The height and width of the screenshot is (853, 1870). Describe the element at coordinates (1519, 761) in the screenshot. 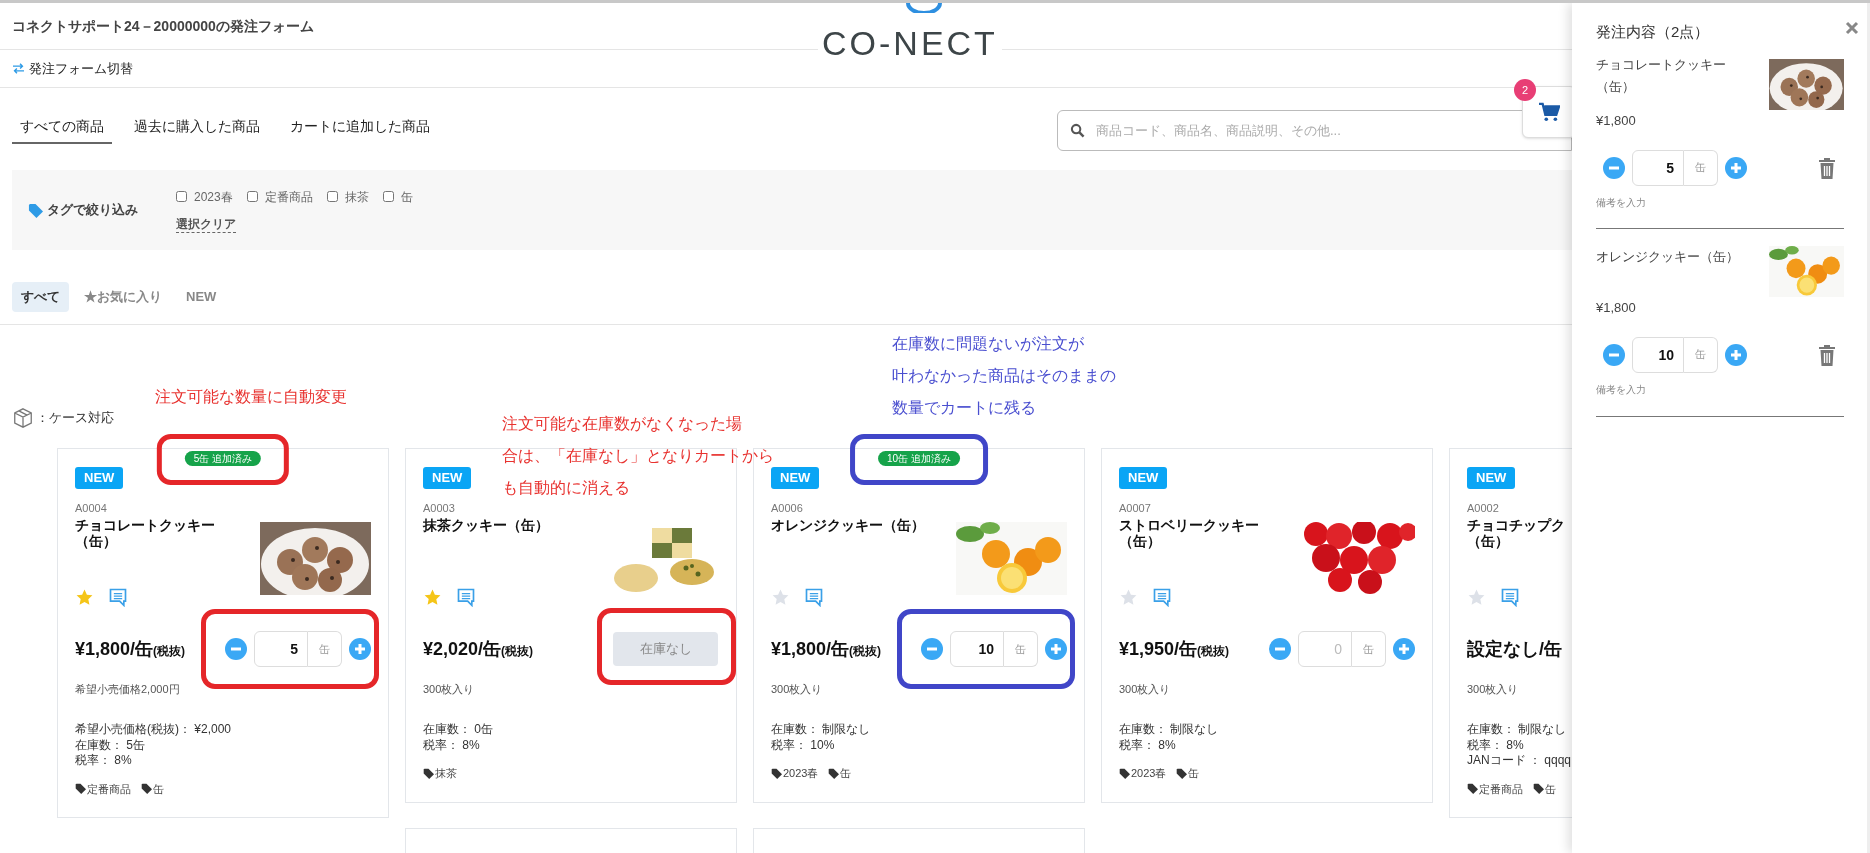

I see `product-detail: JANコード ： qqqq` at that location.